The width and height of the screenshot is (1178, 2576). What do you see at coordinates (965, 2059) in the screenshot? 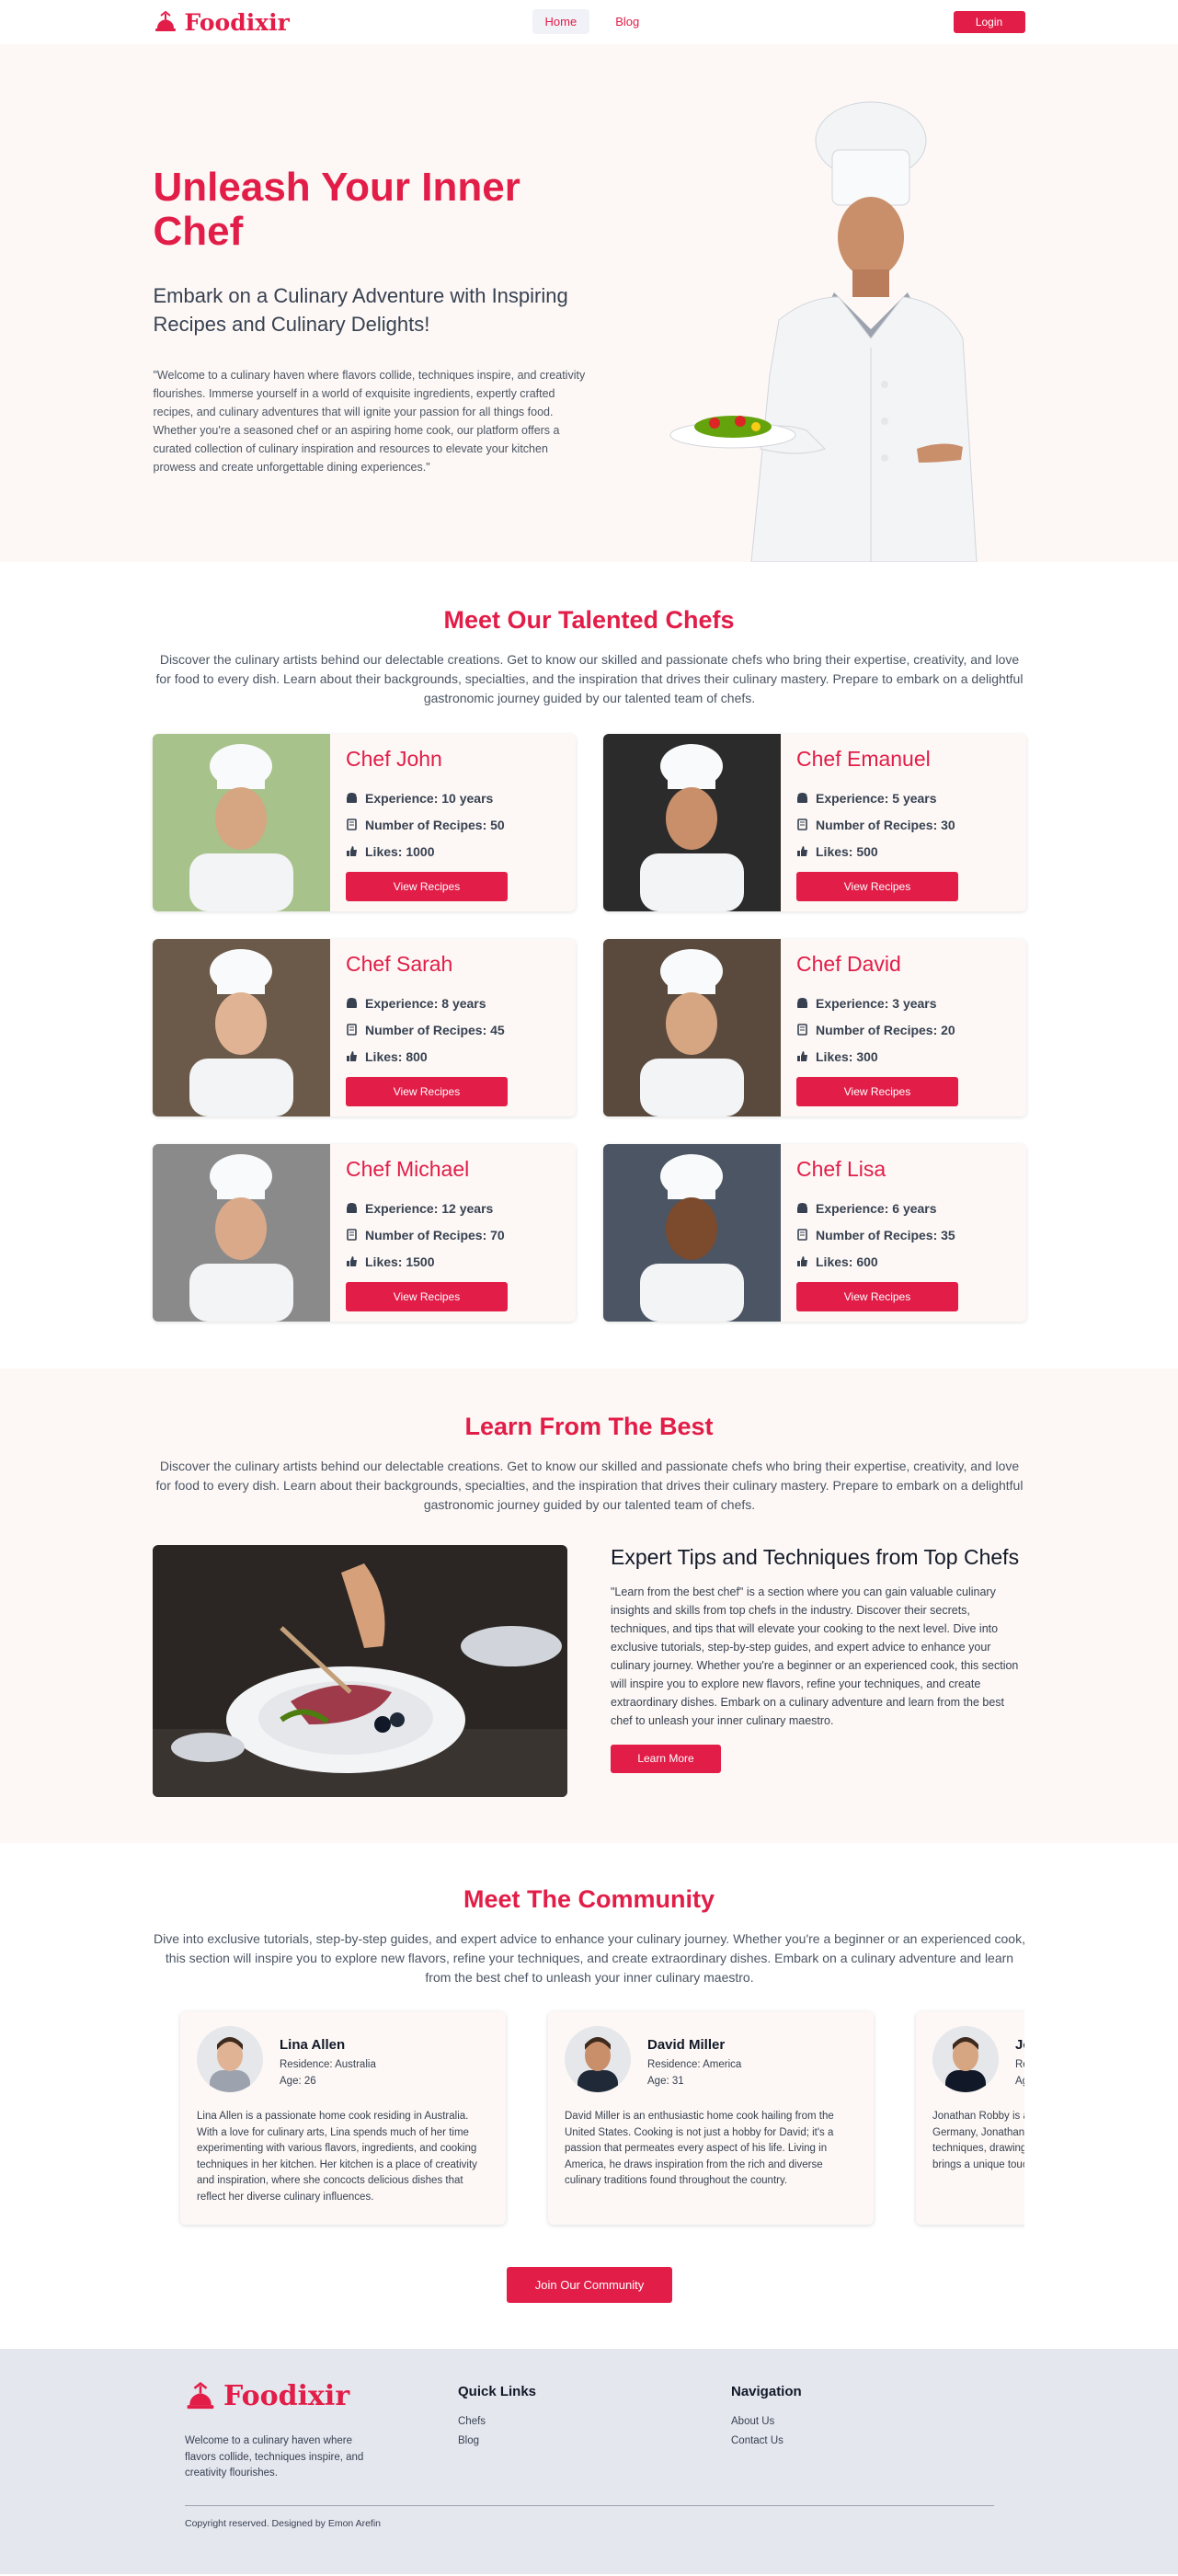
I see `avatar` at bounding box center [965, 2059].